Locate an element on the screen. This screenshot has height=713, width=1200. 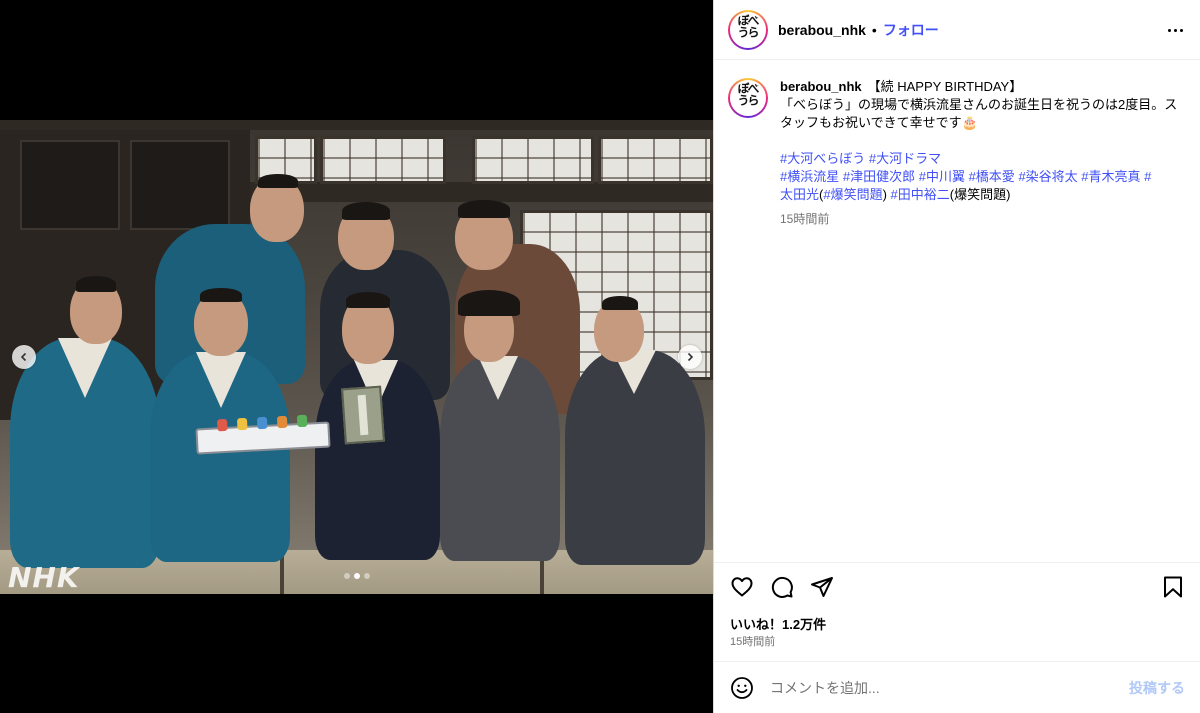
carousel-next-button is located at coordinates (690, 357).